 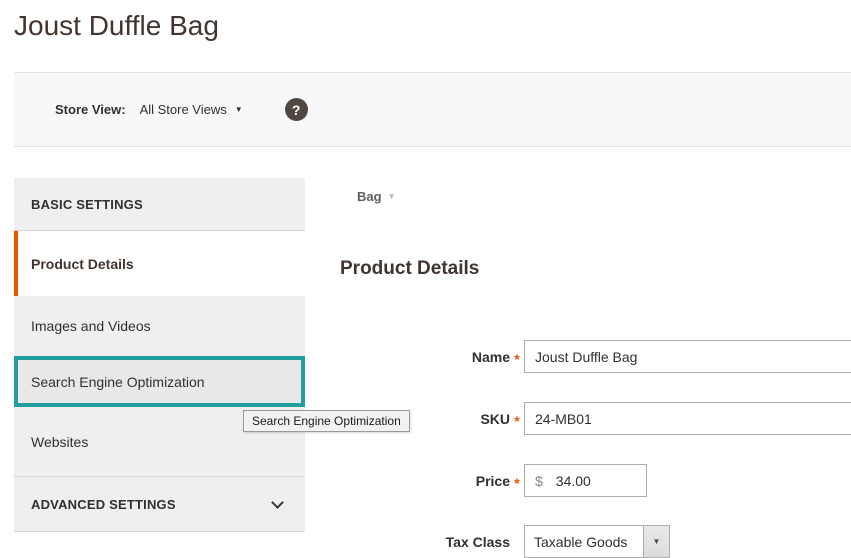 What do you see at coordinates (687, 418) in the screenshot?
I see `sku-input` at bounding box center [687, 418].